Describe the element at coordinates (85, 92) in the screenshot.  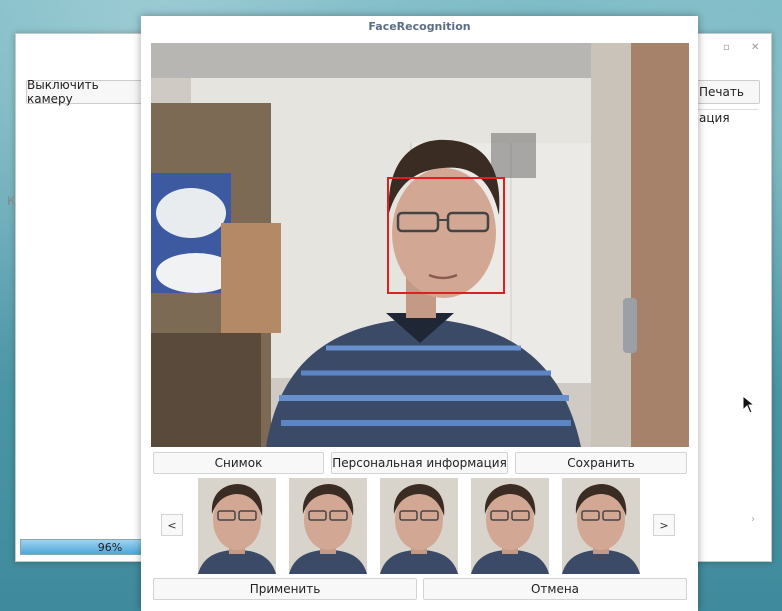
I see `toggle-camera-button: Выключить камеру` at that location.